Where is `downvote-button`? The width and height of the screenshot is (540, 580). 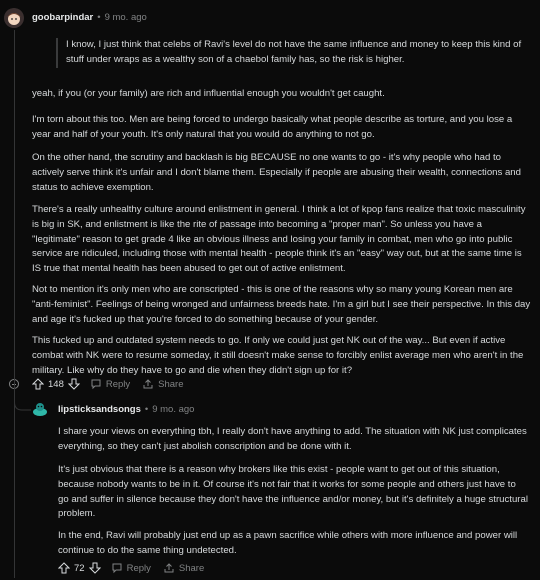 downvote-button is located at coordinates (73, 384).